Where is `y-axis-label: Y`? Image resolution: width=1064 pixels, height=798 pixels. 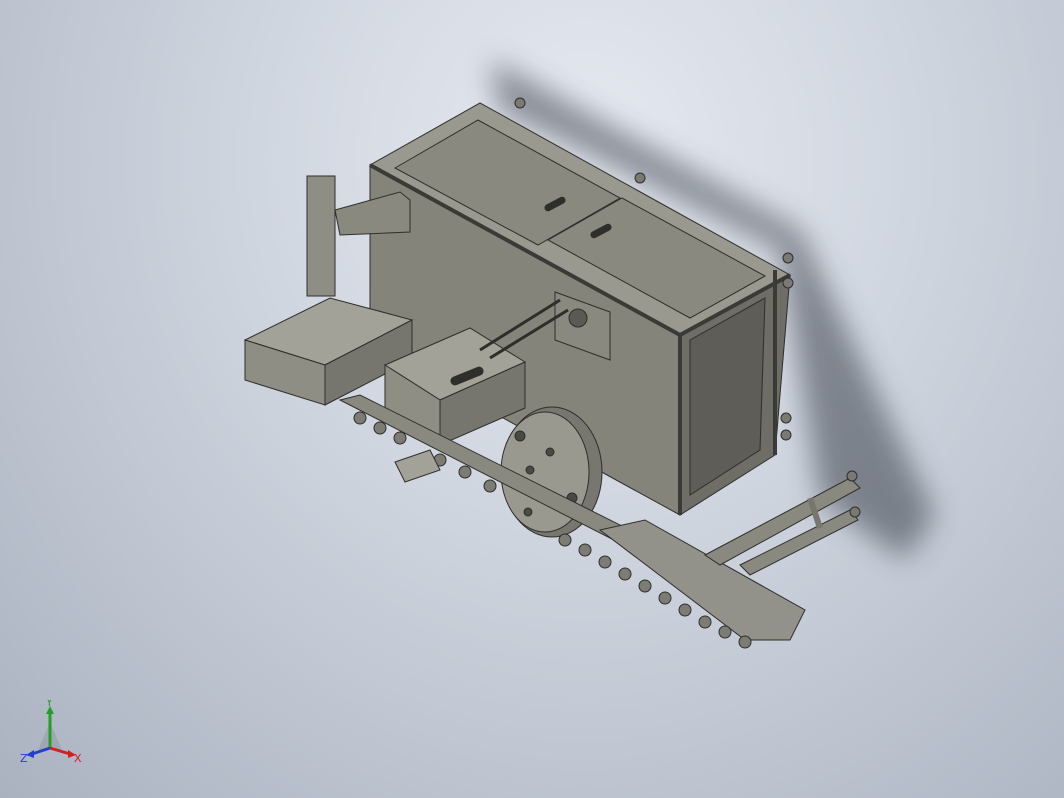
y-axis-label: Y is located at coordinates (49, 704).